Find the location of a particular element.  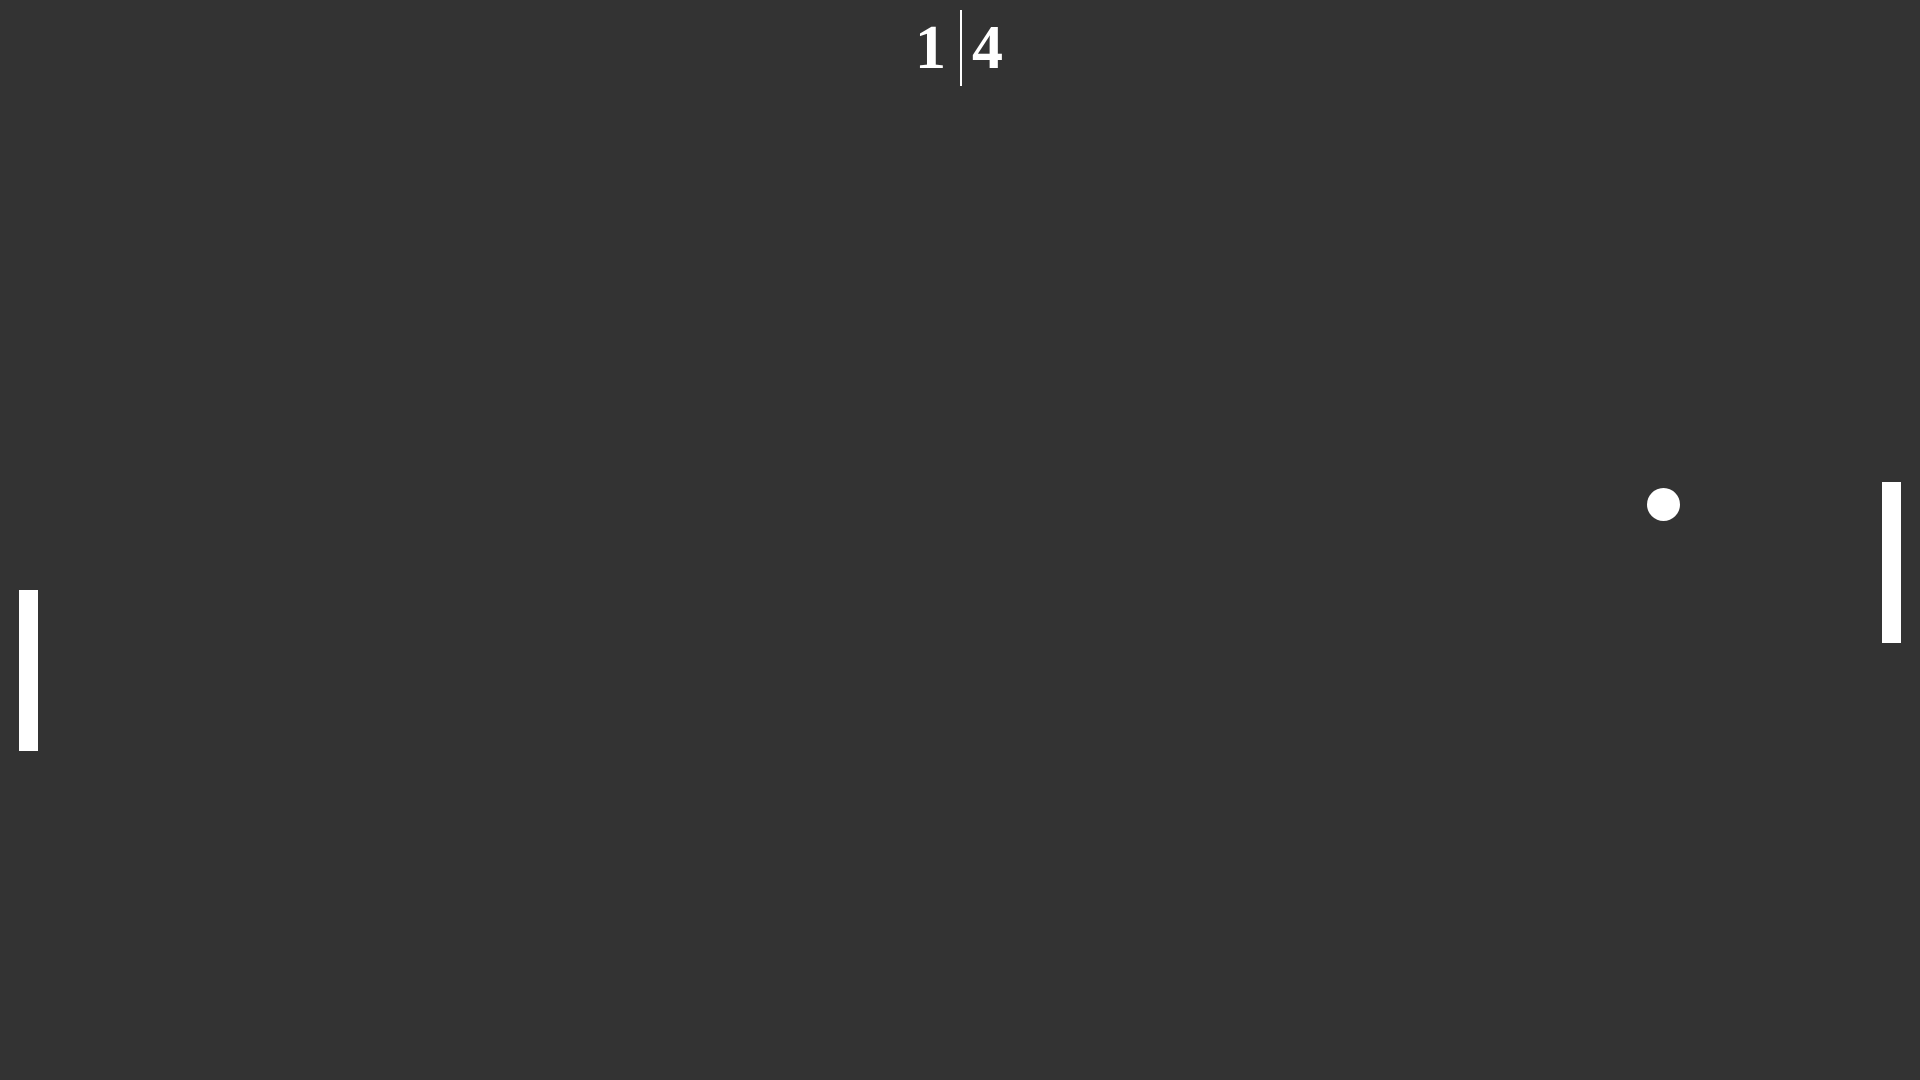

left-paddle is located at coordinates (28, 670).